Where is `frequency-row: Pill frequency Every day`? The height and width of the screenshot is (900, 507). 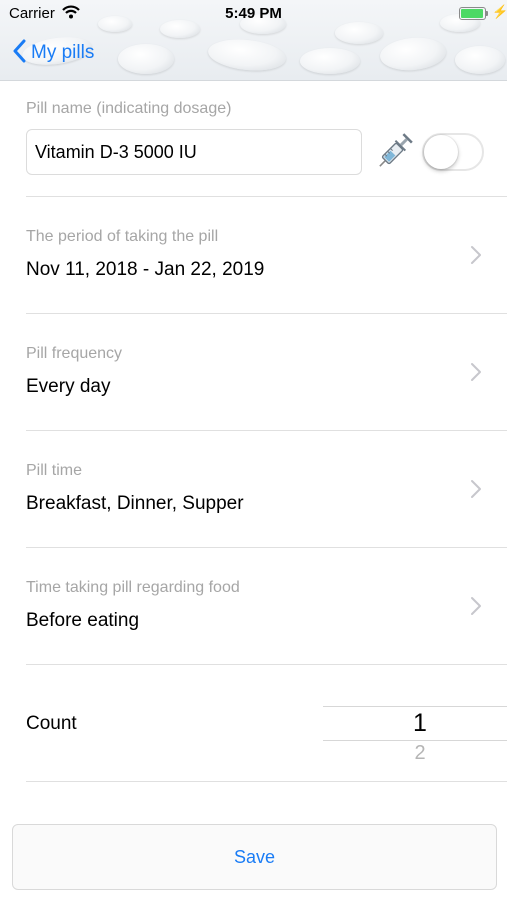
frequency-row: Pill frequency Every day is located at coordinates (253, 372).